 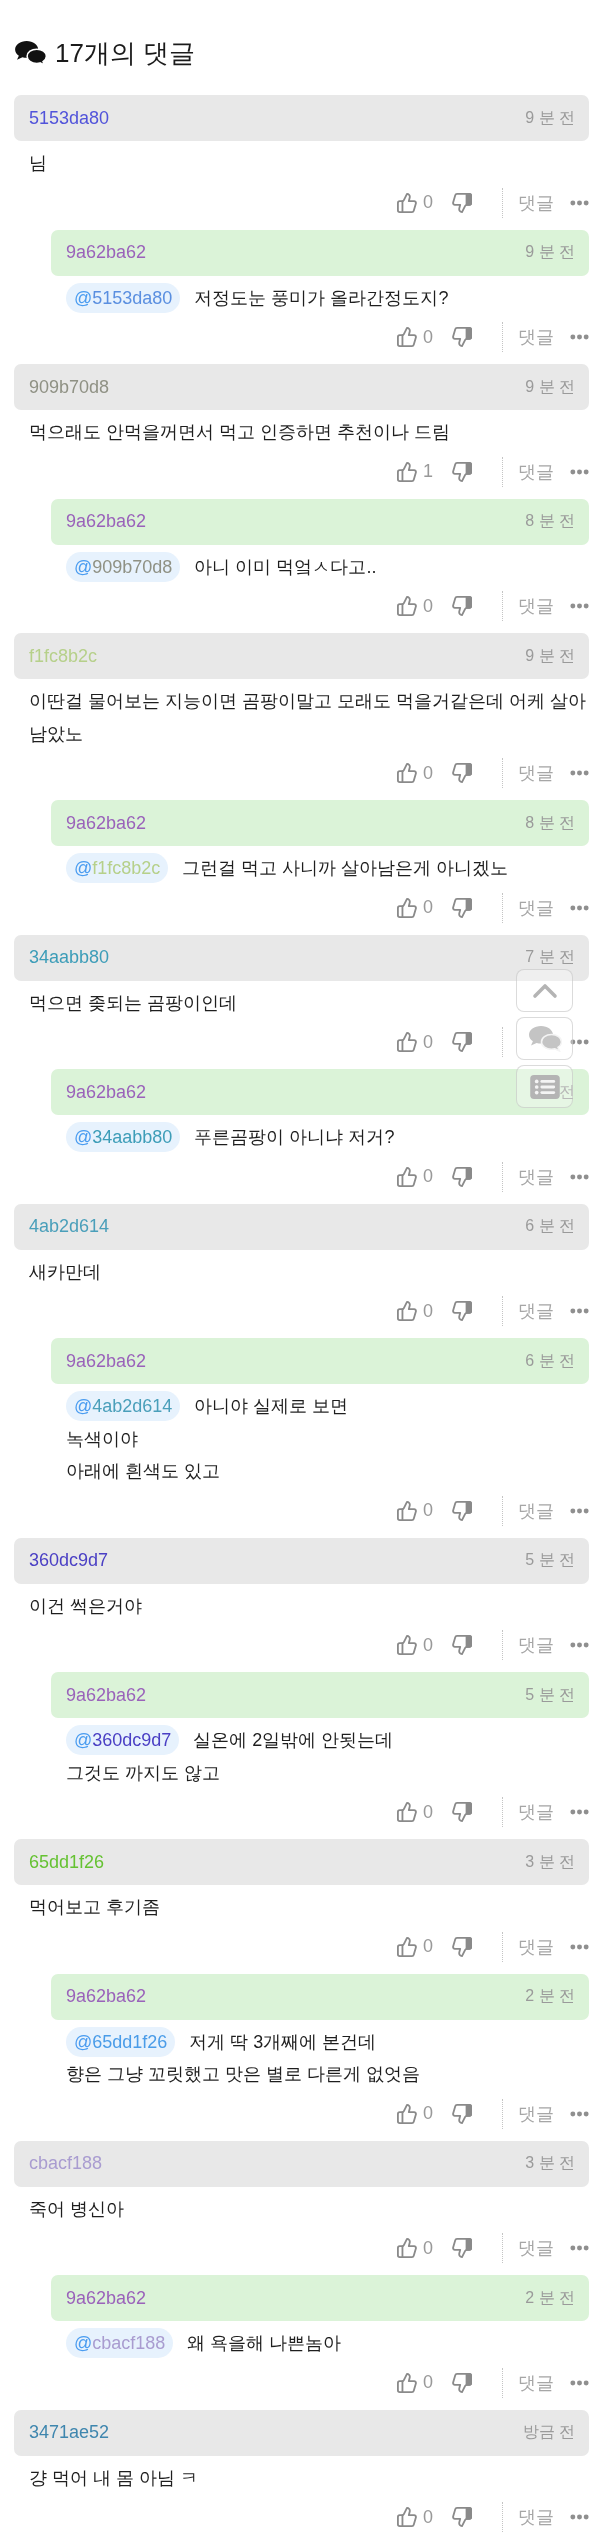 What do you see at coordinates (415, 471) in the screenshot?
I see `like-button: 1` at bounding box center [415, 471].